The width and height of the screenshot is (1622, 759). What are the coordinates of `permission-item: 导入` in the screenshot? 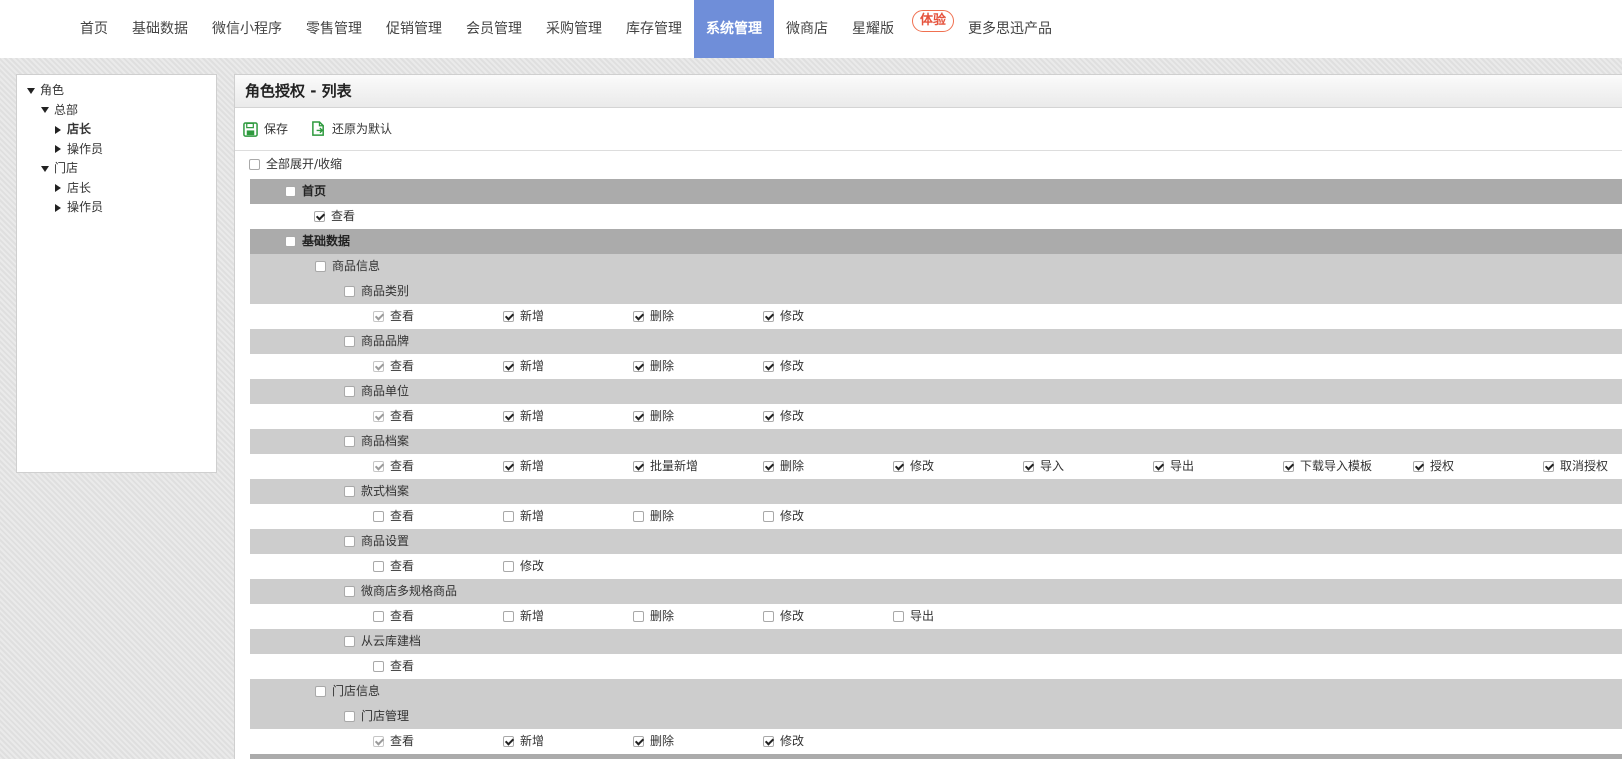 It's located at (1043, 466).